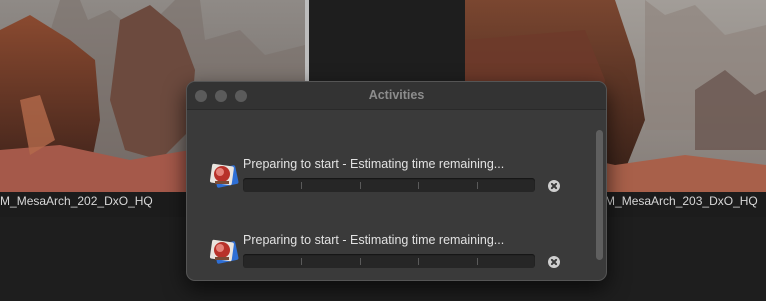 The width and height of the screenshot is (766, 301). I want to click on window-title: Activities, so click(396, 95).